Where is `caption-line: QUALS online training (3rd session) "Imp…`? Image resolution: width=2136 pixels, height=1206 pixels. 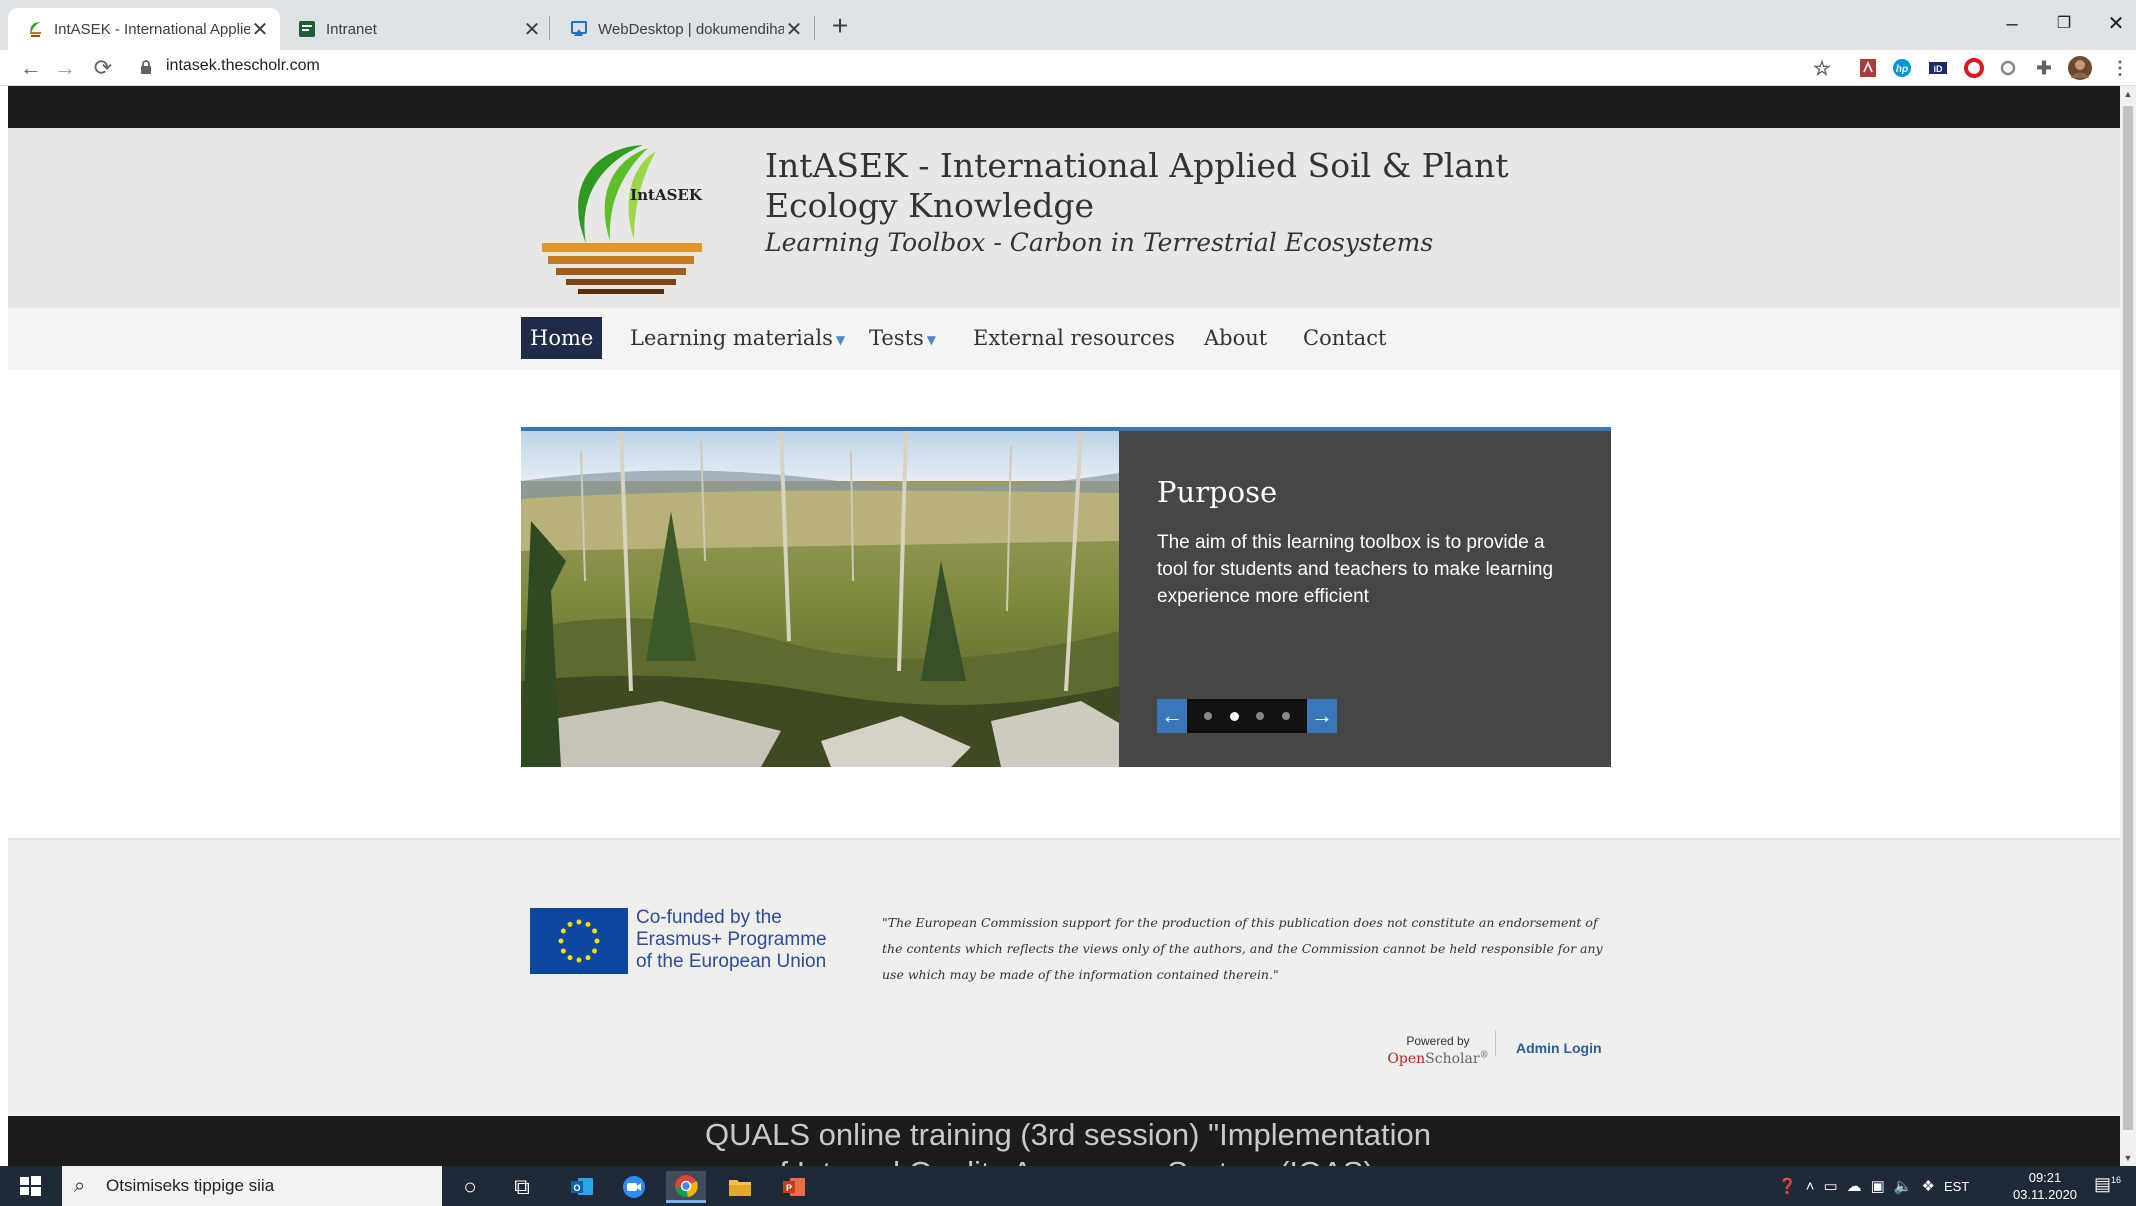 caption-line: QUALS online training (3rd session) "Imp… is located at coordinates (1068, 1134).